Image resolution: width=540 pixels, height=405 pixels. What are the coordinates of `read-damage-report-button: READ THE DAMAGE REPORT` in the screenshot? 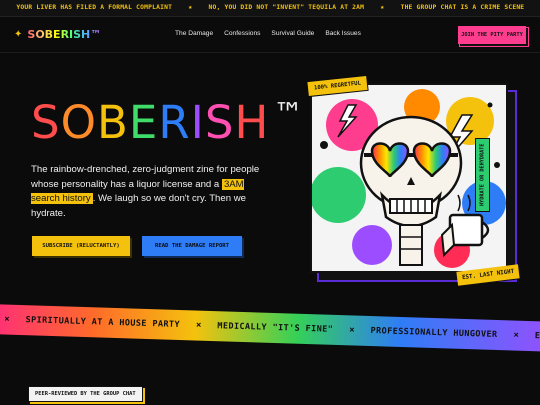 It's located at (192, 246).